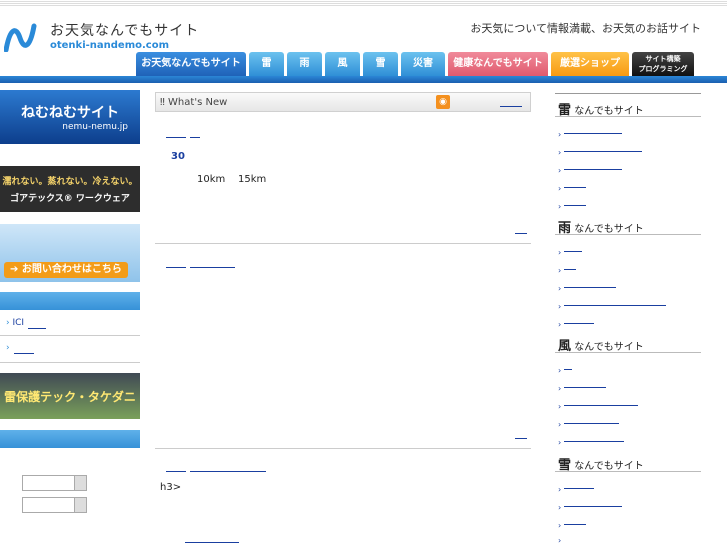 The width and height of the screenshot is (727, 545). Describe the element at coordinates (590, 507) in the screenshot. I see `snow-link-2: ›` at that location.